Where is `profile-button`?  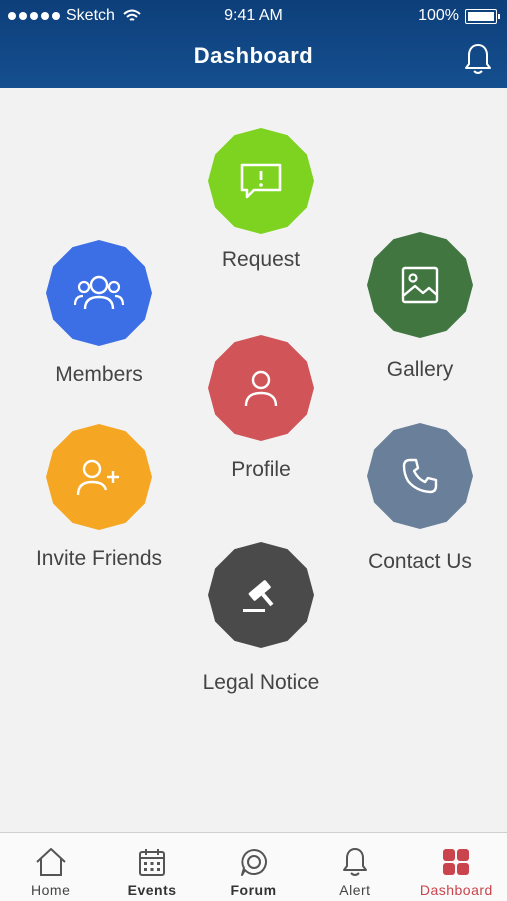 profile-button is located at coordinates (261, 388).